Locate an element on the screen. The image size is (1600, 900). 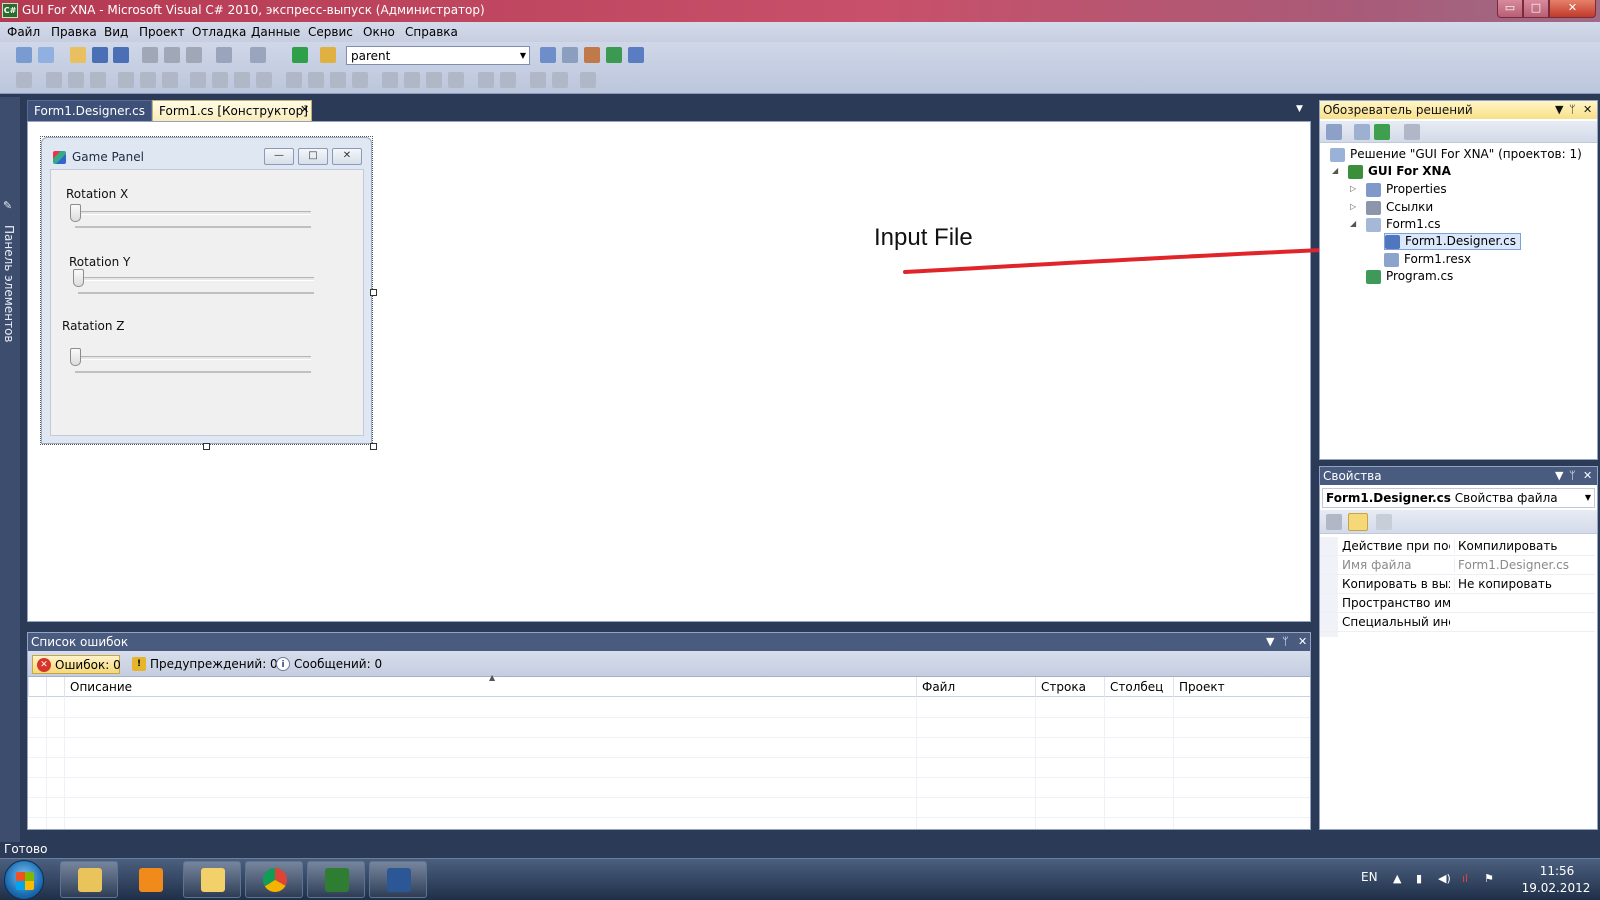
object-browser-icon is located at coordinates (614, 55).